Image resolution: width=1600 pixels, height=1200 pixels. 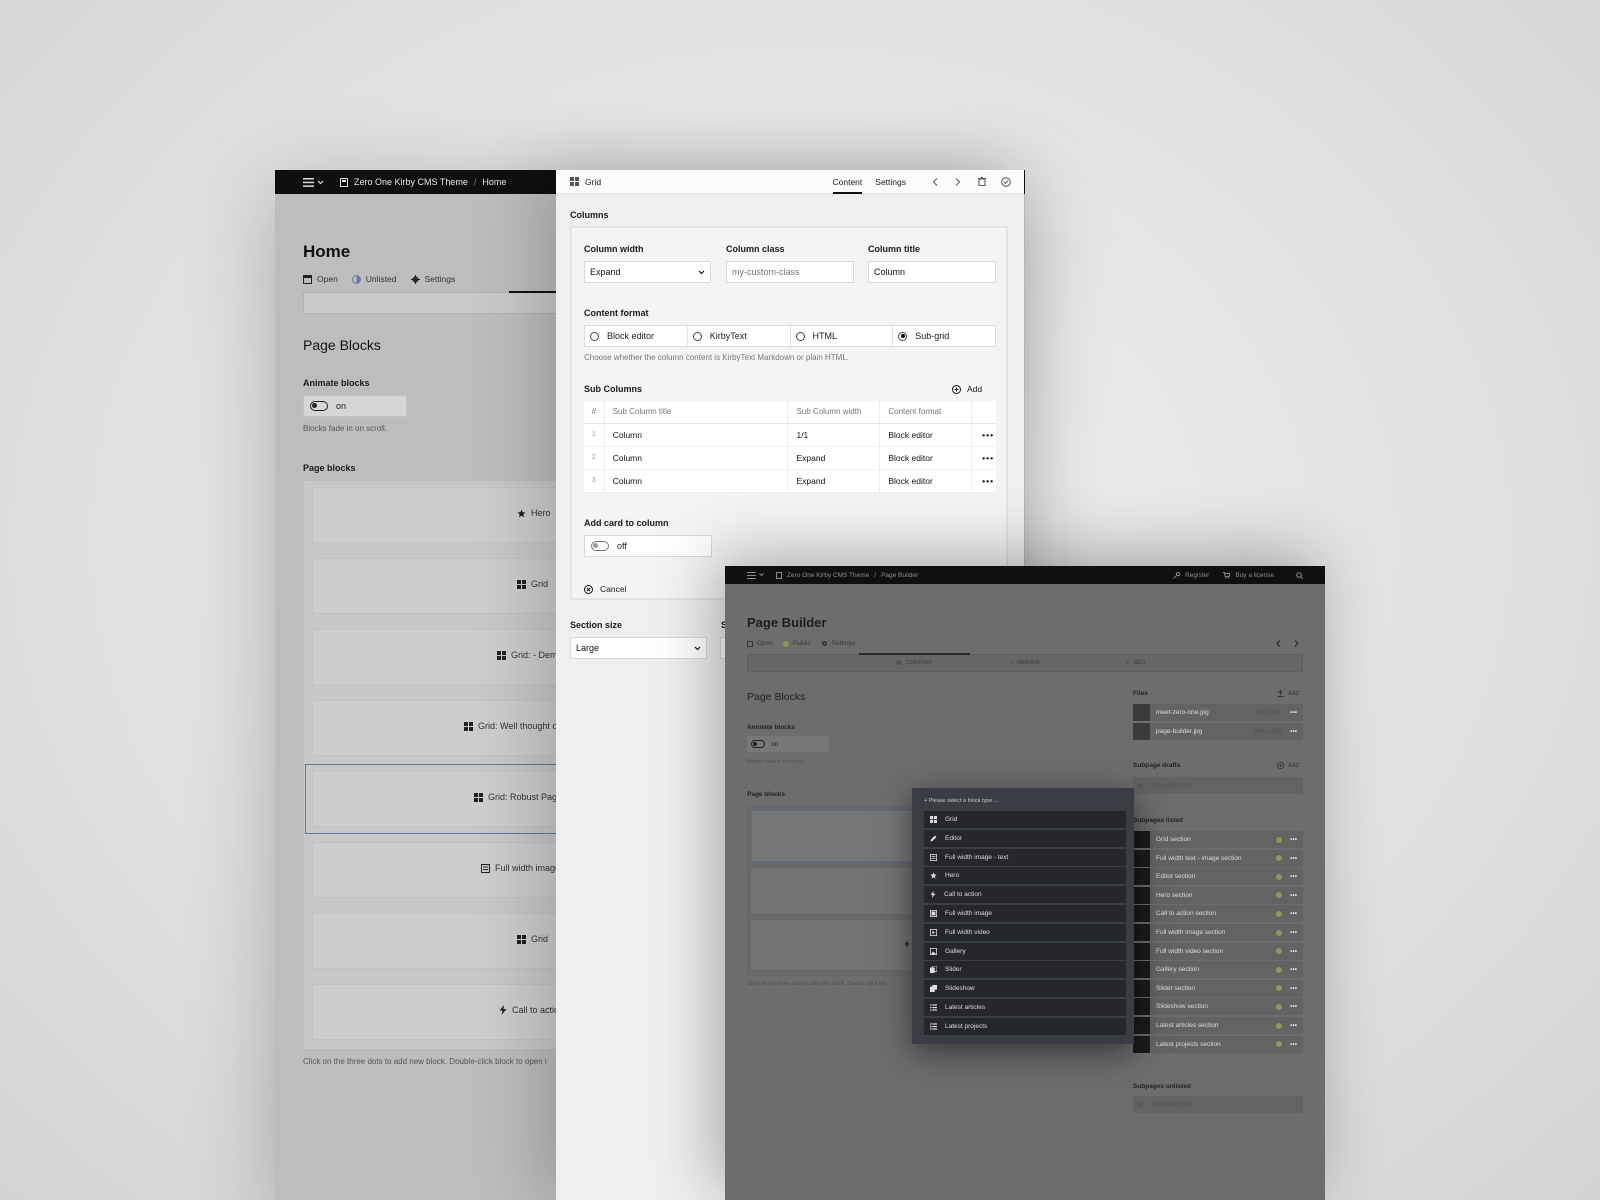 I want to click on column-width-select: Expand, so click(x=647, y=272).